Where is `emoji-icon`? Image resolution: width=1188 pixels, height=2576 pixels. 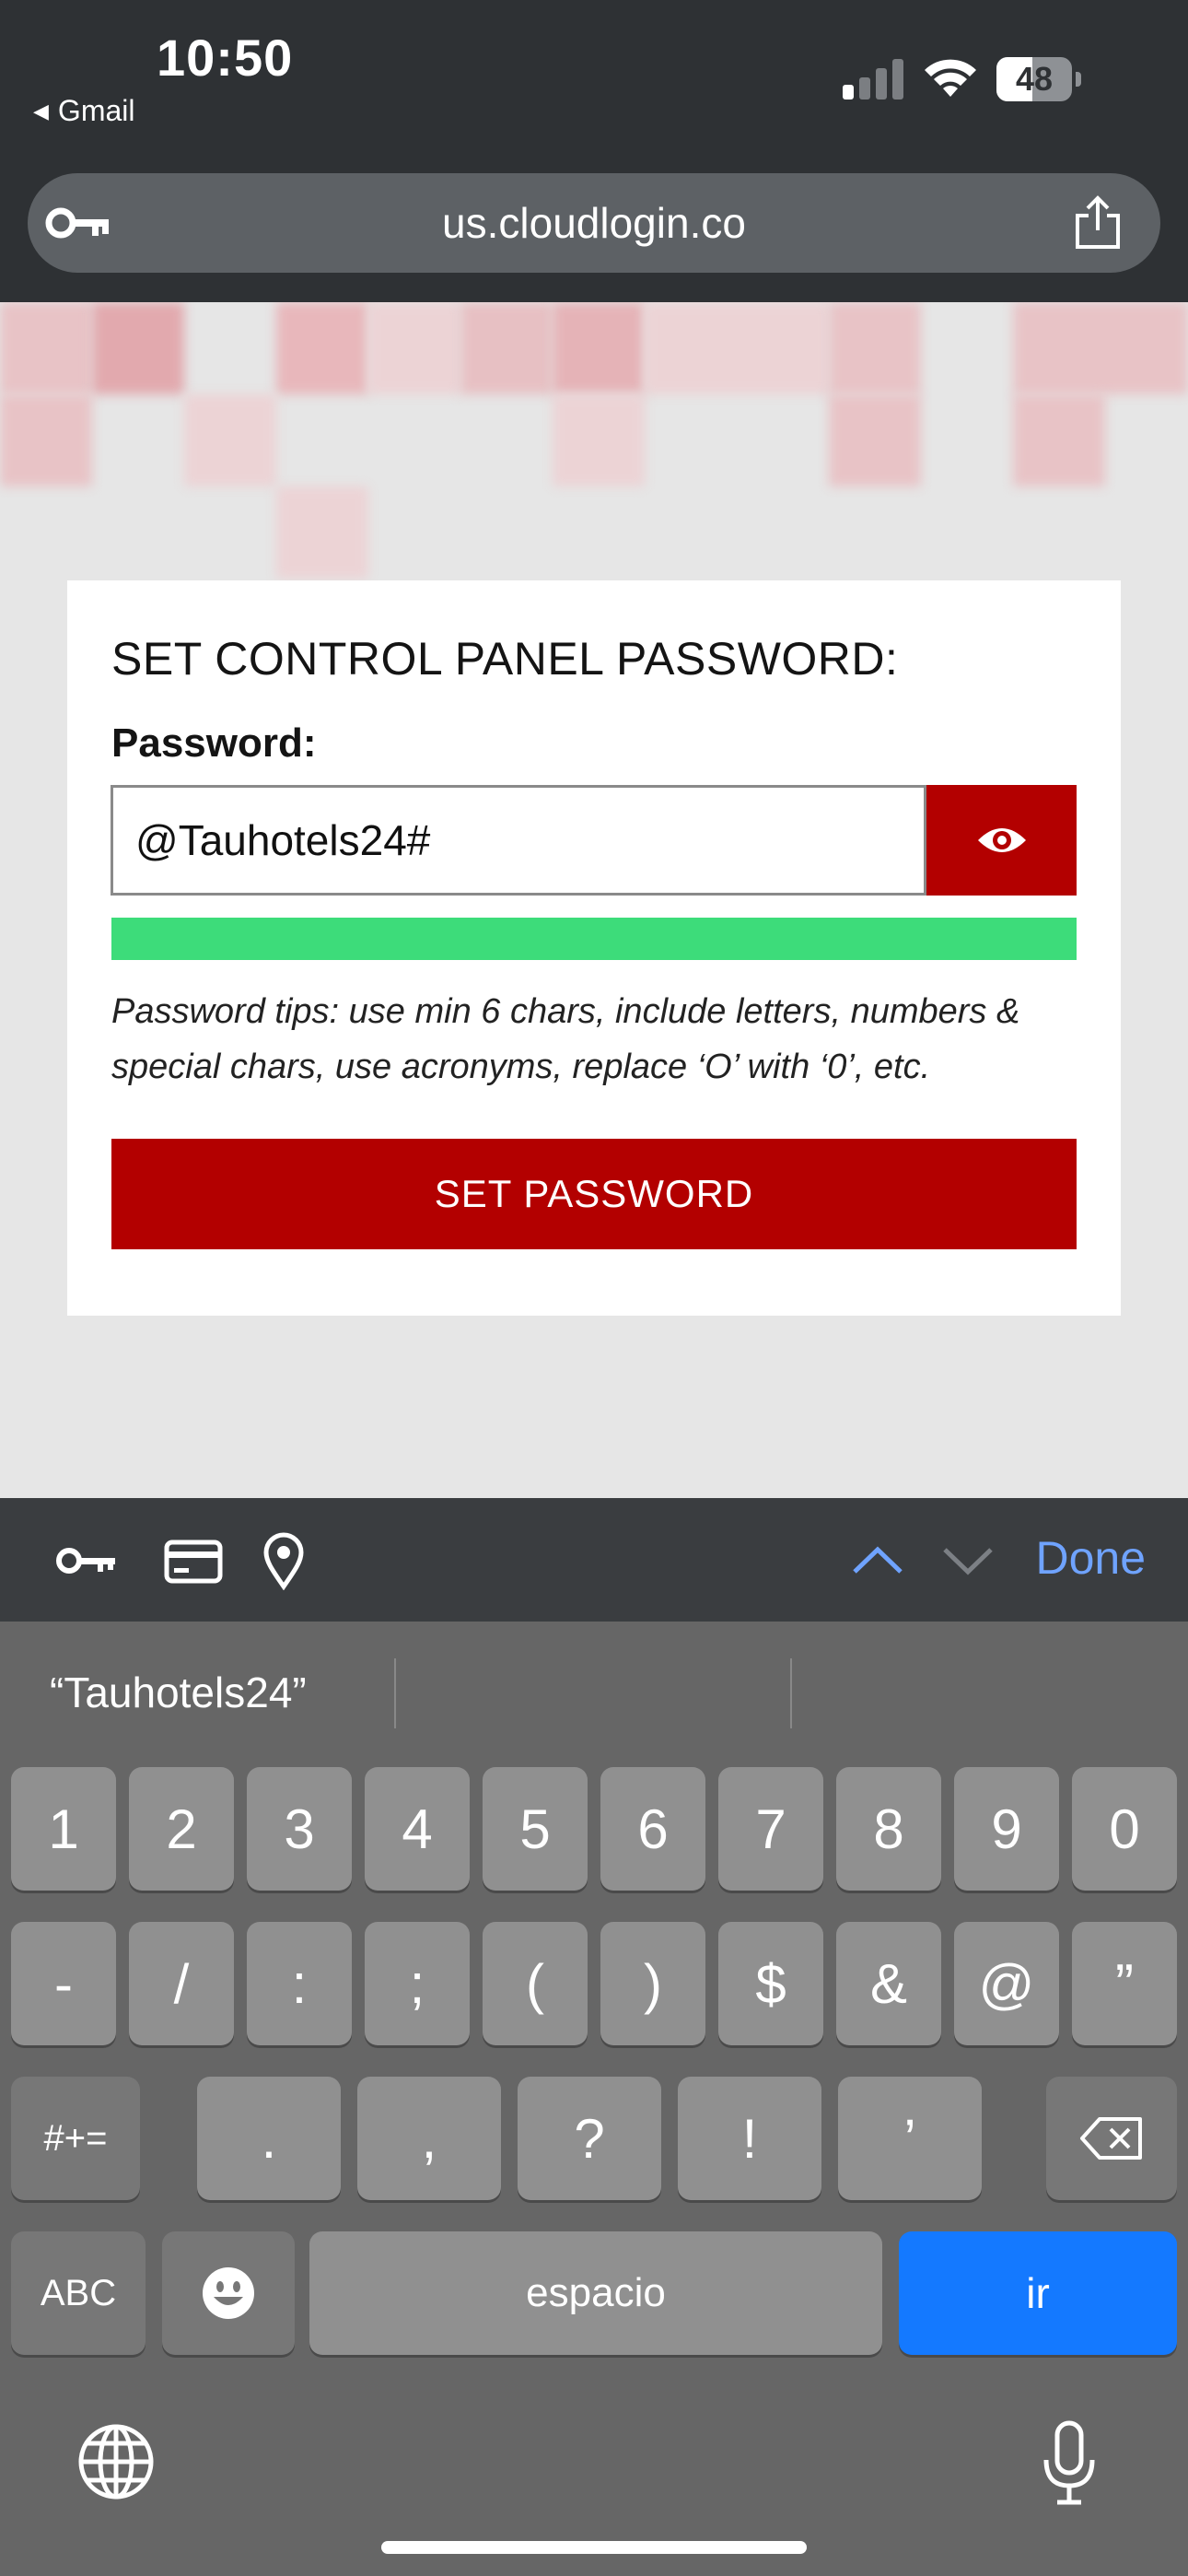 emoji-icon is located at coordinates (228, 2293).